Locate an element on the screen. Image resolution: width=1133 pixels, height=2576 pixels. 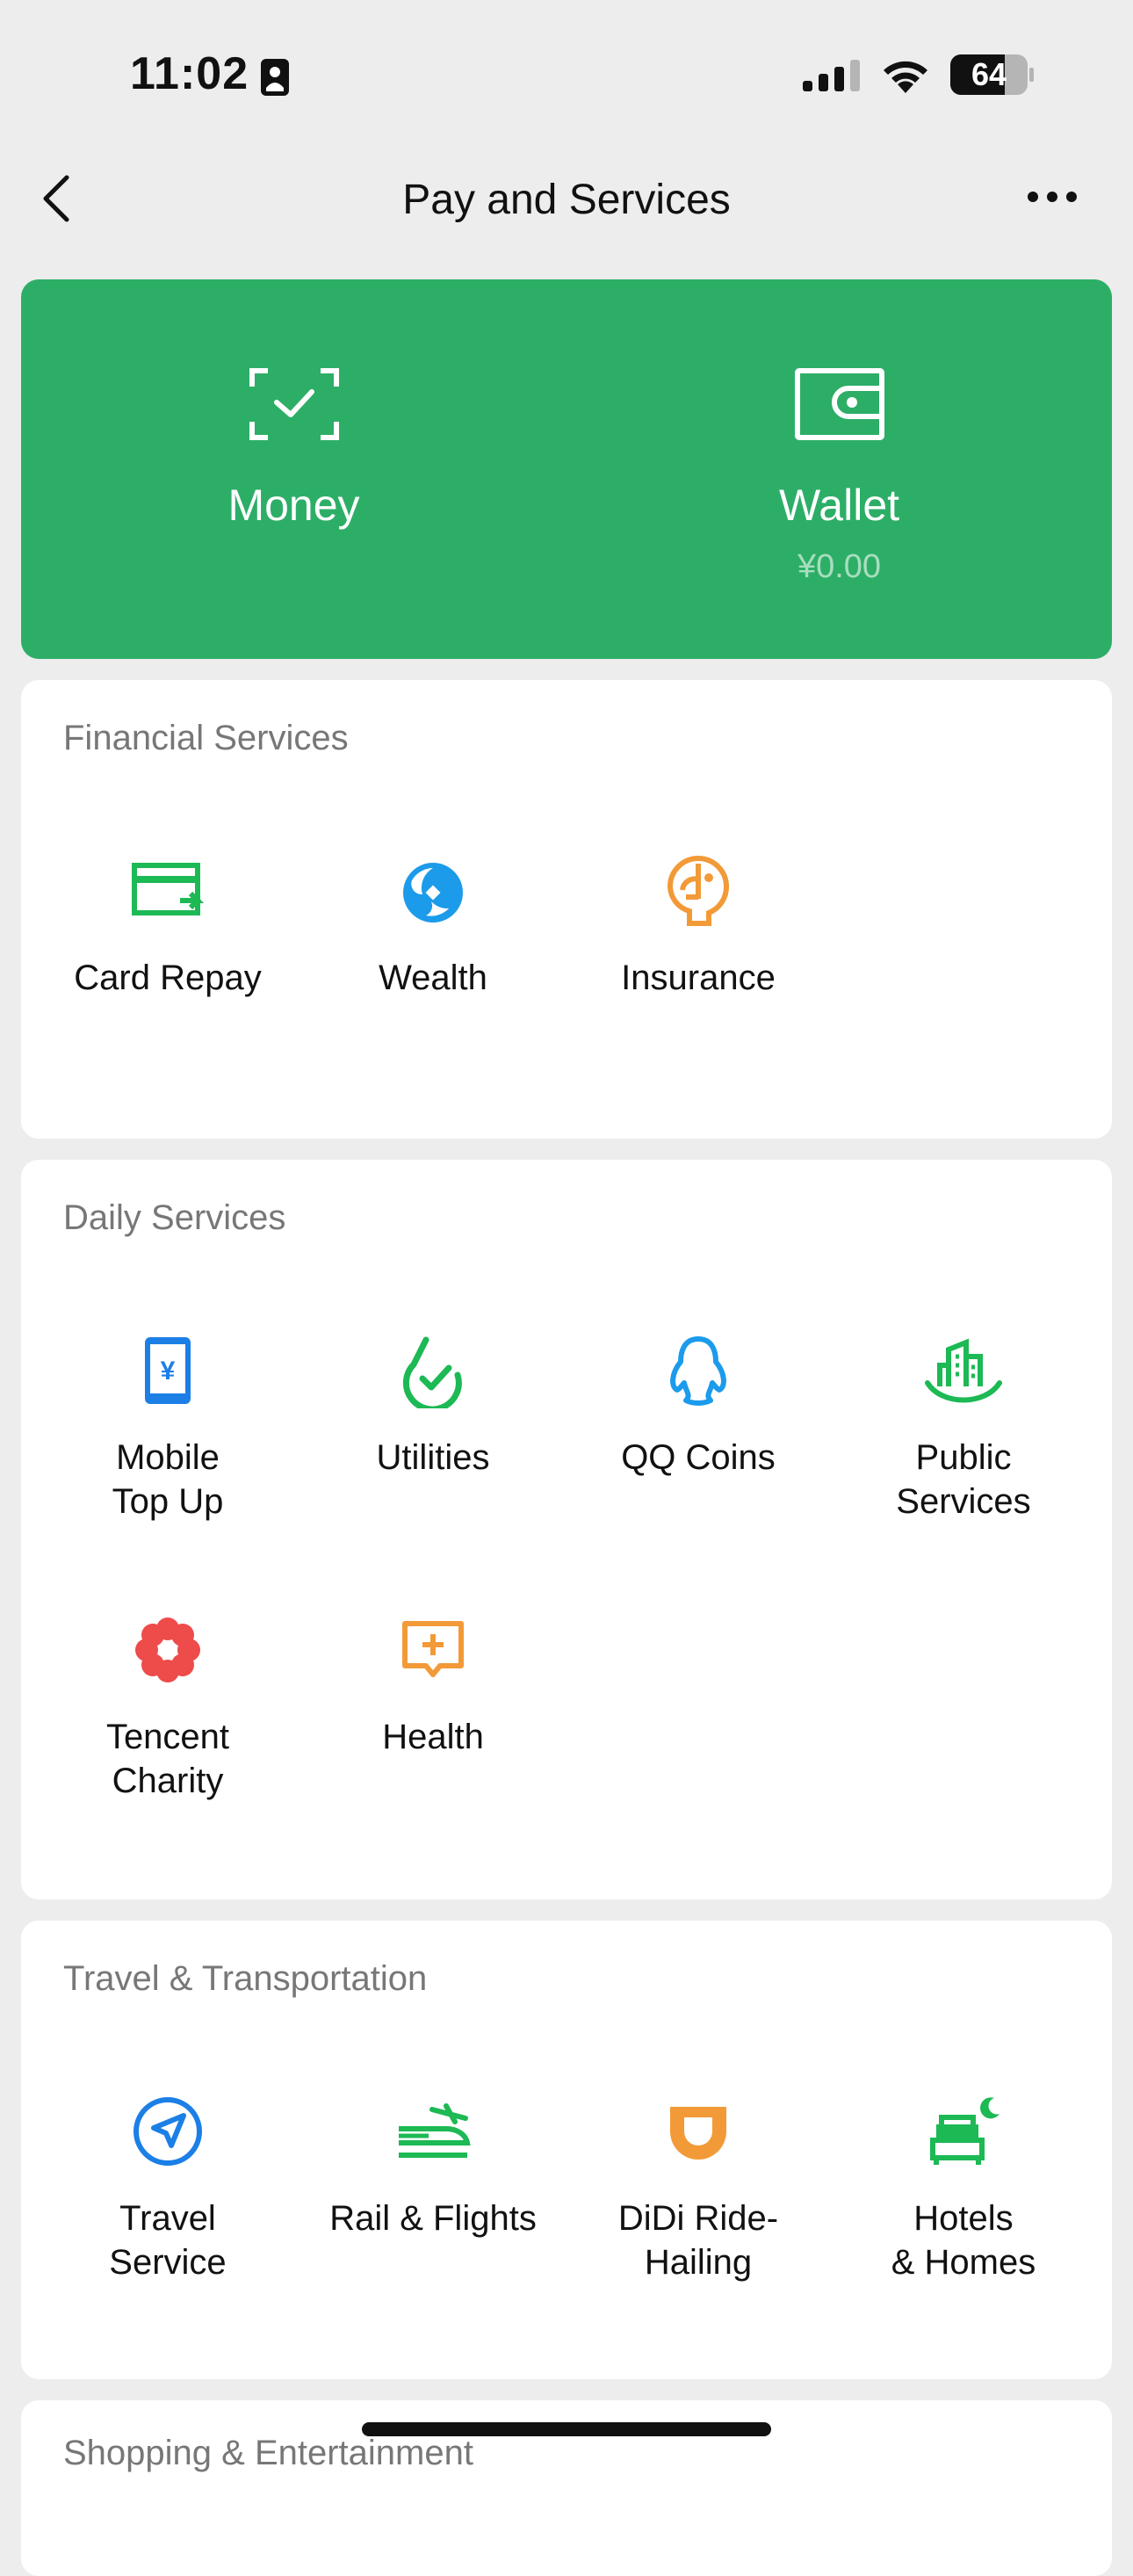
wifi-icon is located at coordinates (905, 76).